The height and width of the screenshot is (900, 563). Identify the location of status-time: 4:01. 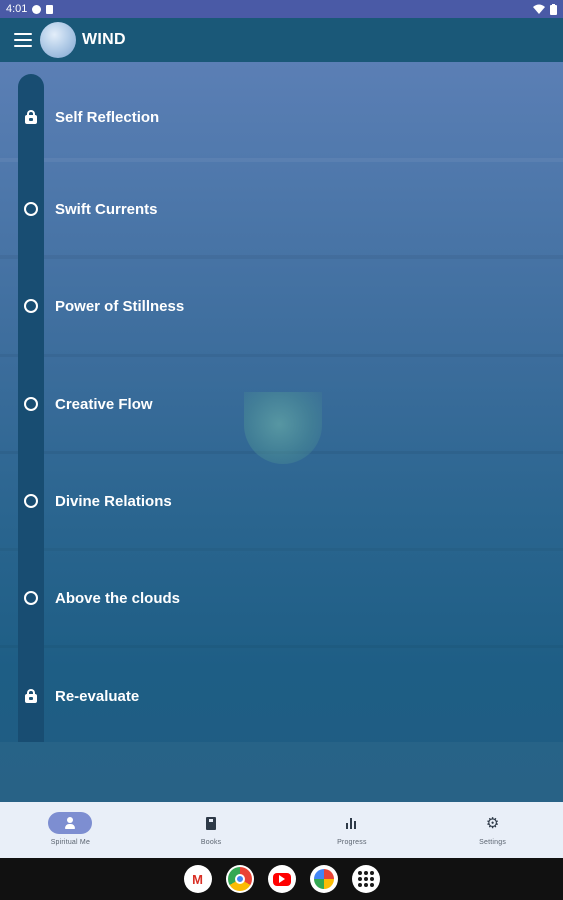
(17, 9).